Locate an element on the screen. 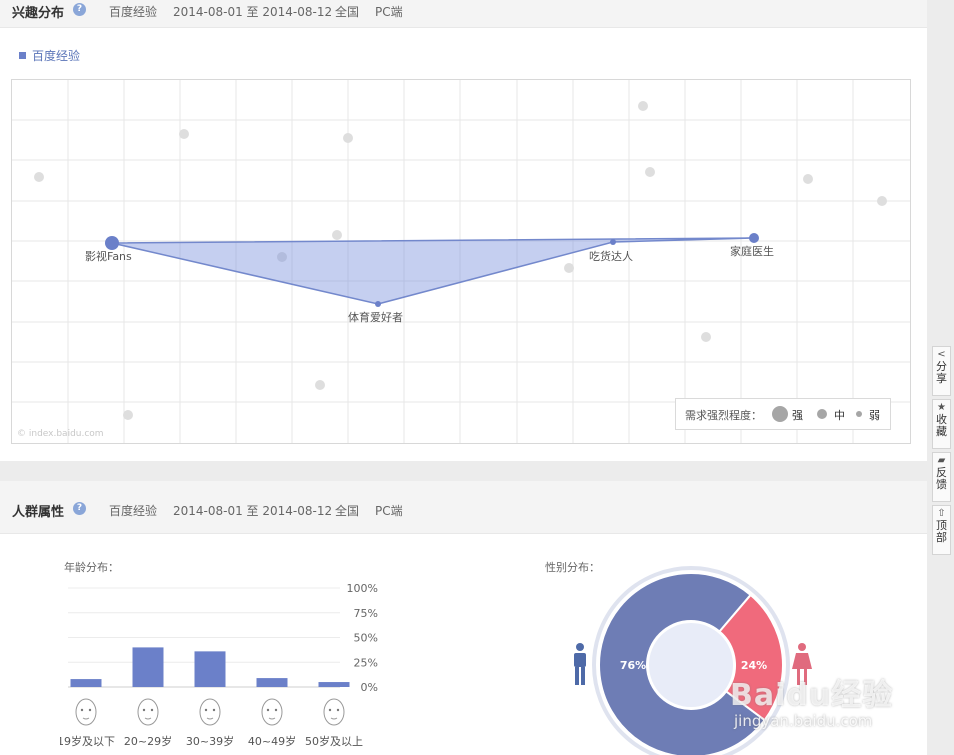 The image size is (954, 755). age-bars is located at coordinates (210, 667).